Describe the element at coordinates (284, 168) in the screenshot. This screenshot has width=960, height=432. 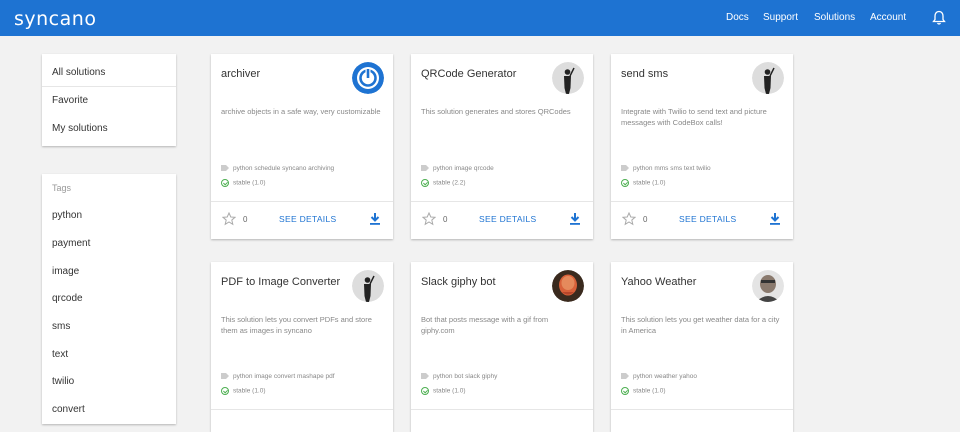
I see `card-tags-text: python schedule syncano archiving` at that location.